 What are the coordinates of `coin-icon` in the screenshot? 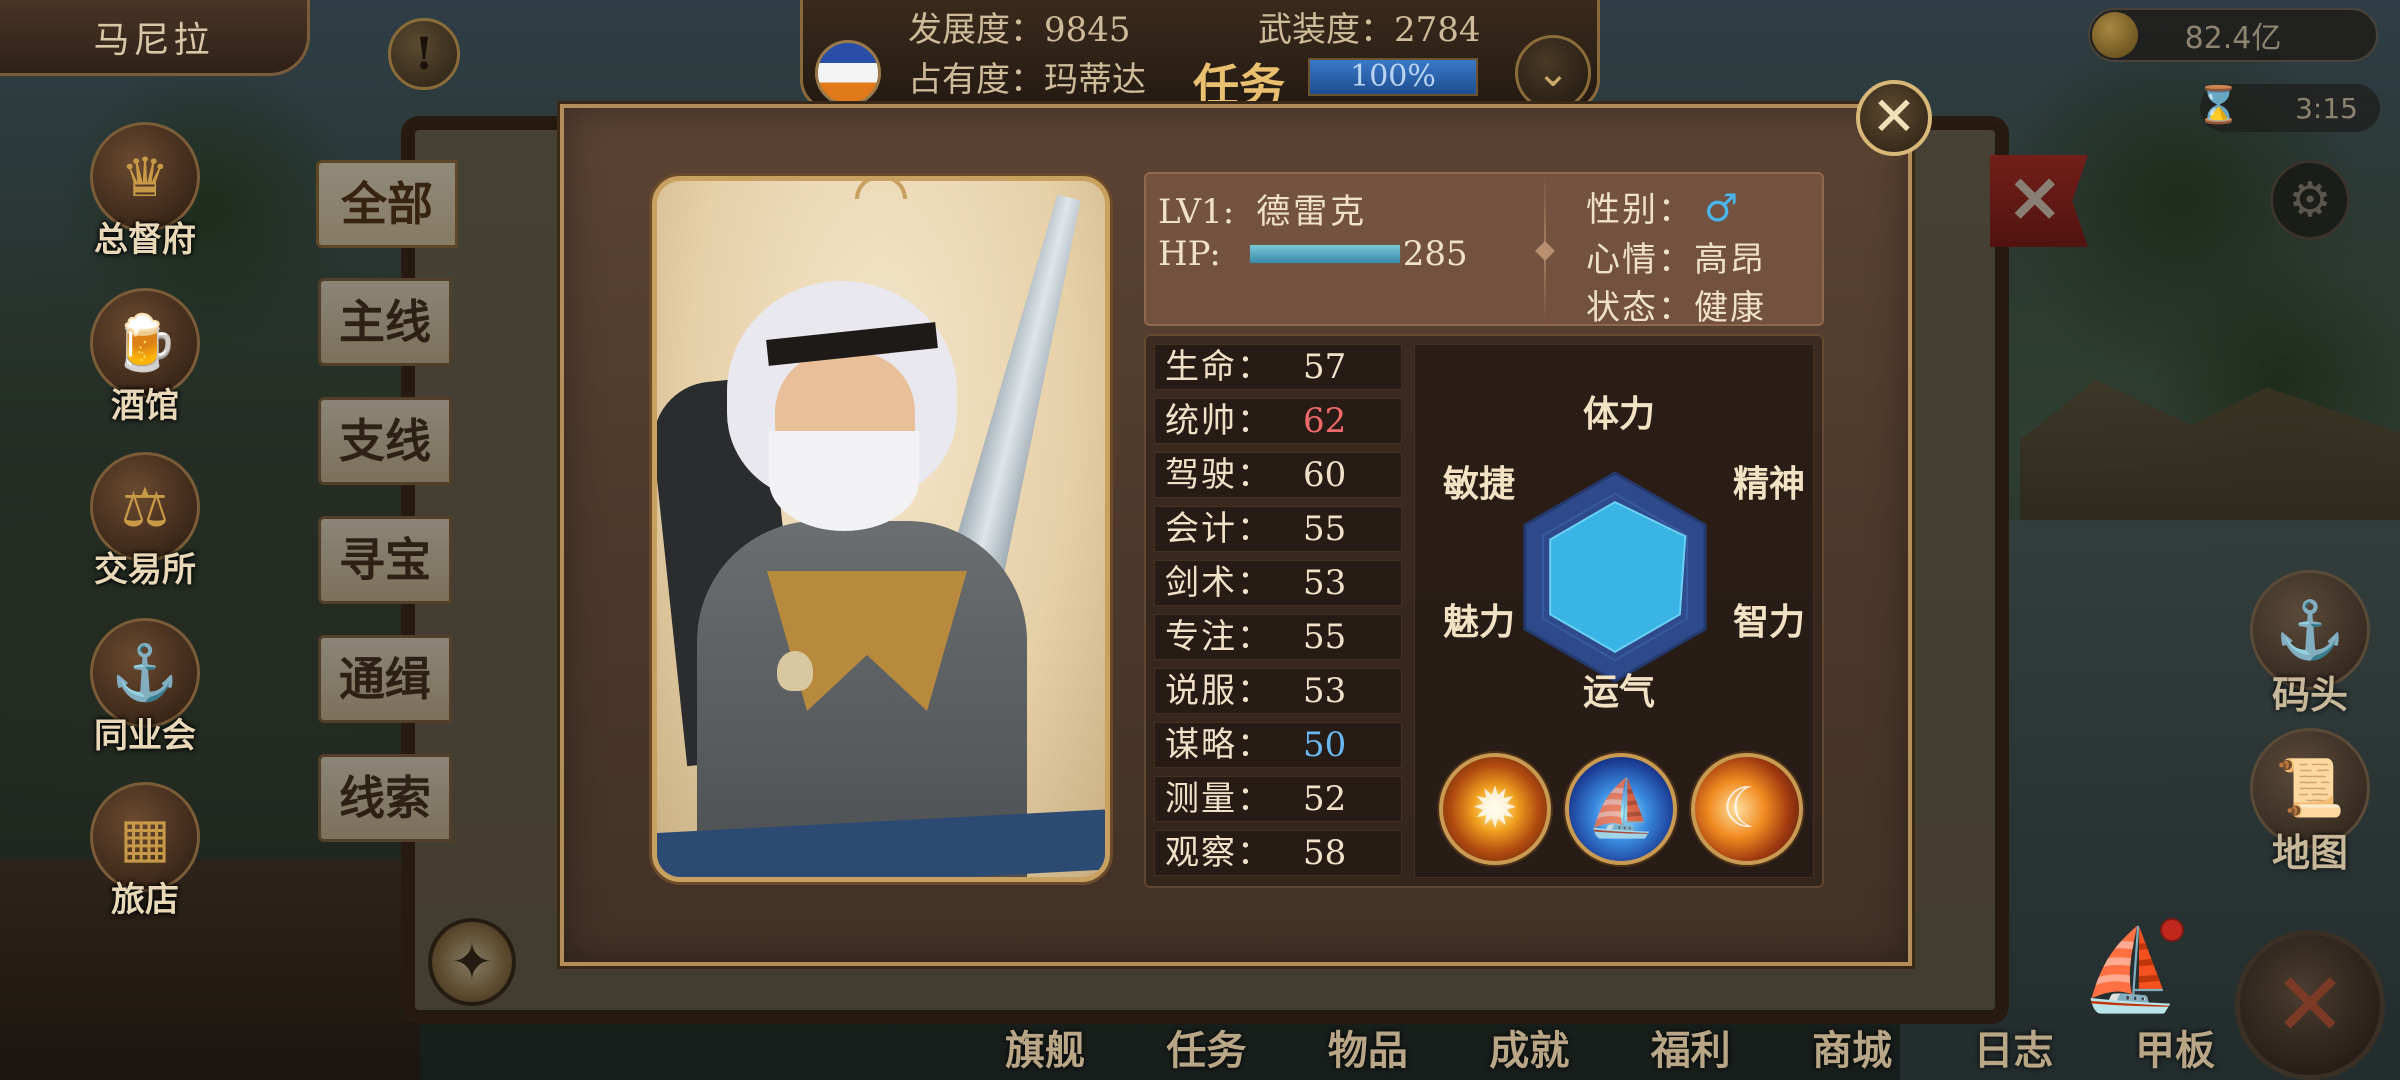 It's located at (2115, 35).